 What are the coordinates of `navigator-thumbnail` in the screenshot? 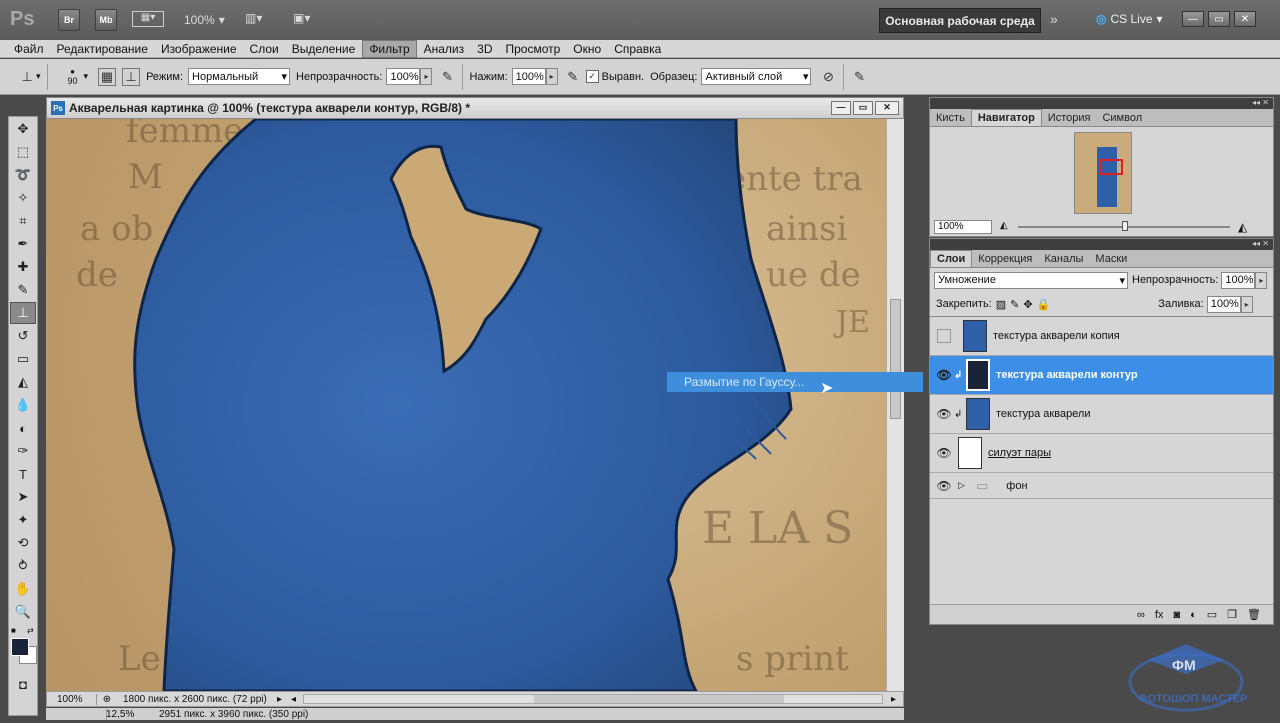 It's located at (1103, 173).